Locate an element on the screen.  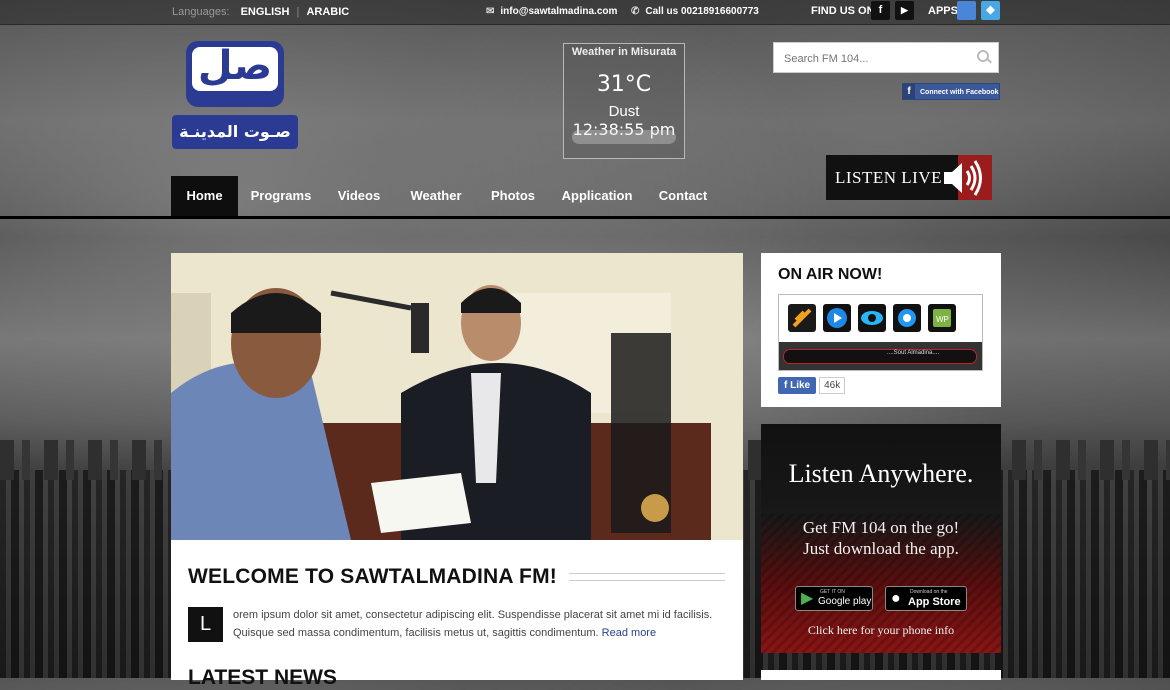
nav-application: Application is located at coordinates (597, 196).